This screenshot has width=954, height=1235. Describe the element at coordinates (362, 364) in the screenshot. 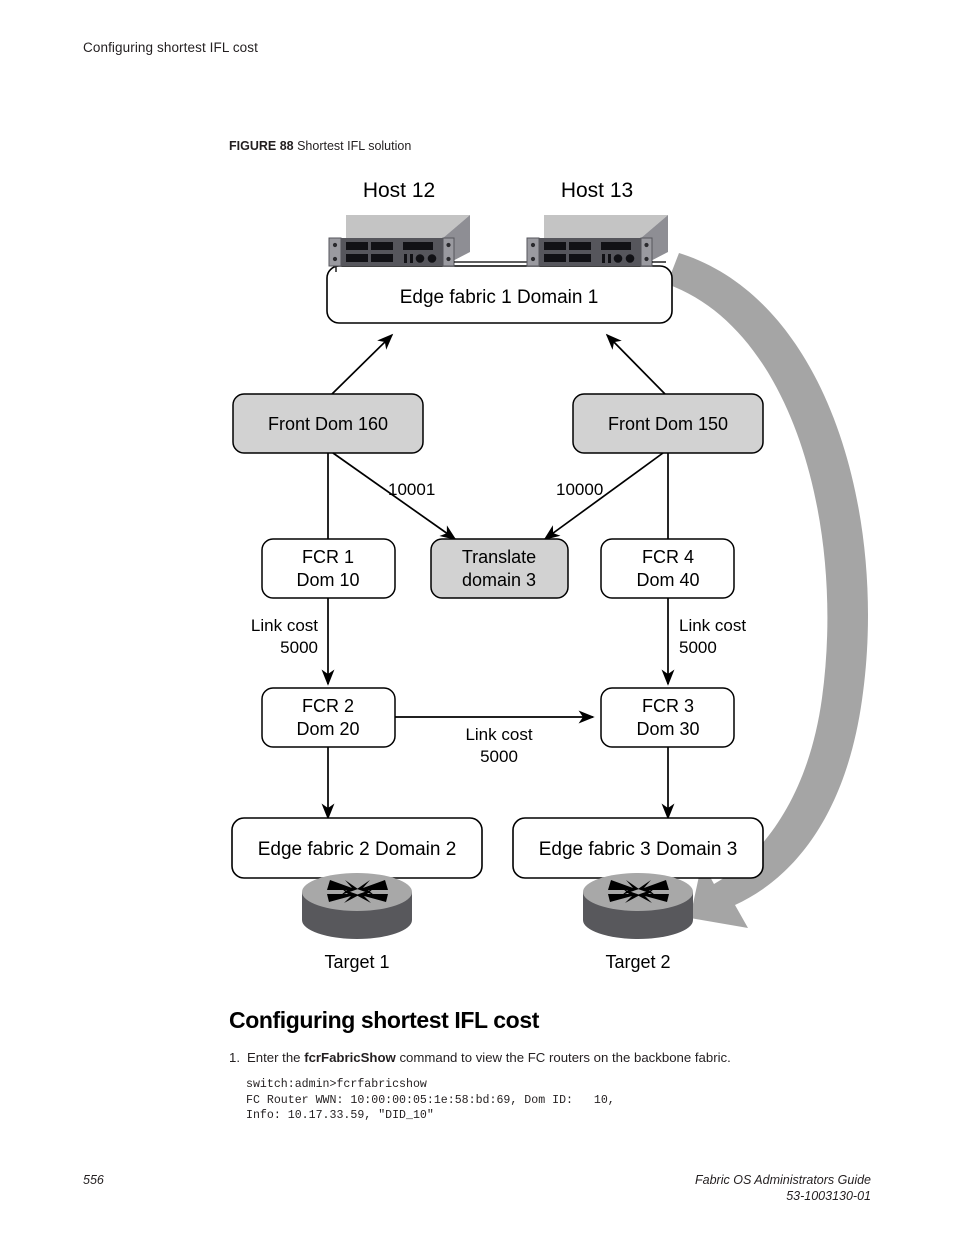

I see `arrow-frontdom160-to-edge1` at that location.